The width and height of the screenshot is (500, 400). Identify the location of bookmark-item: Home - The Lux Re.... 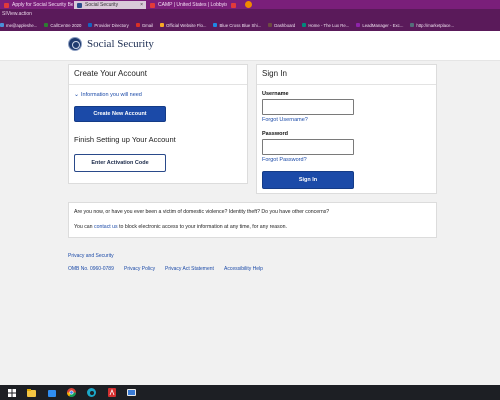
(325, 25).